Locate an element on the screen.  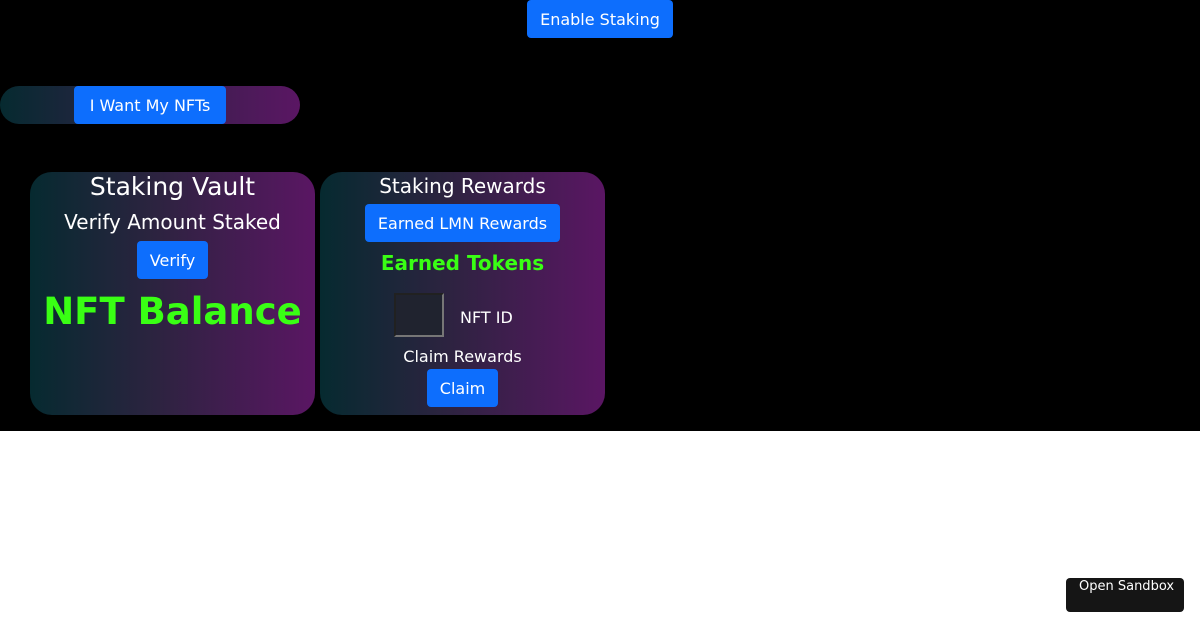
nft-id-input is located at coordinates (419, 315).